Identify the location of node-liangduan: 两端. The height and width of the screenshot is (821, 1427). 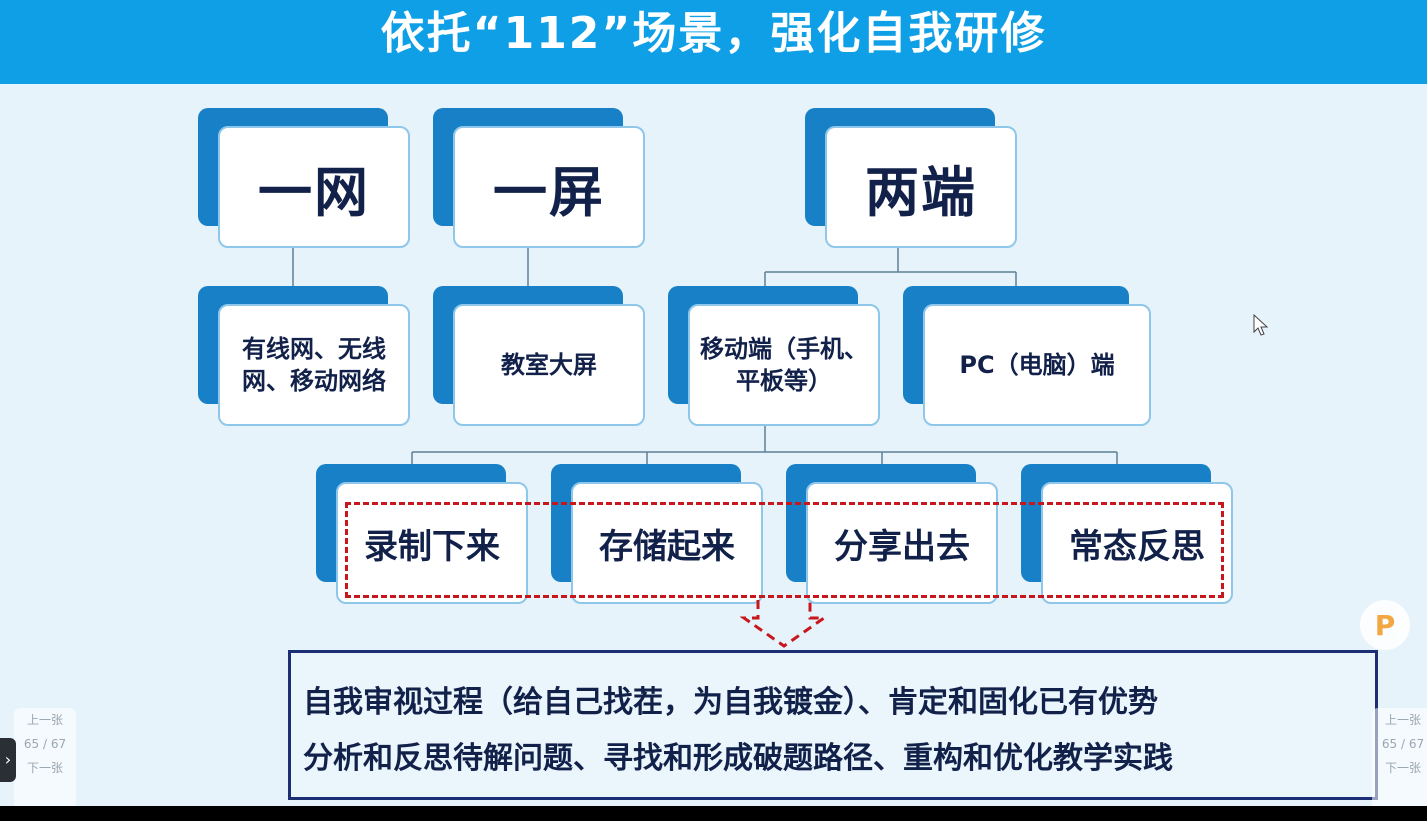
(912, 179).